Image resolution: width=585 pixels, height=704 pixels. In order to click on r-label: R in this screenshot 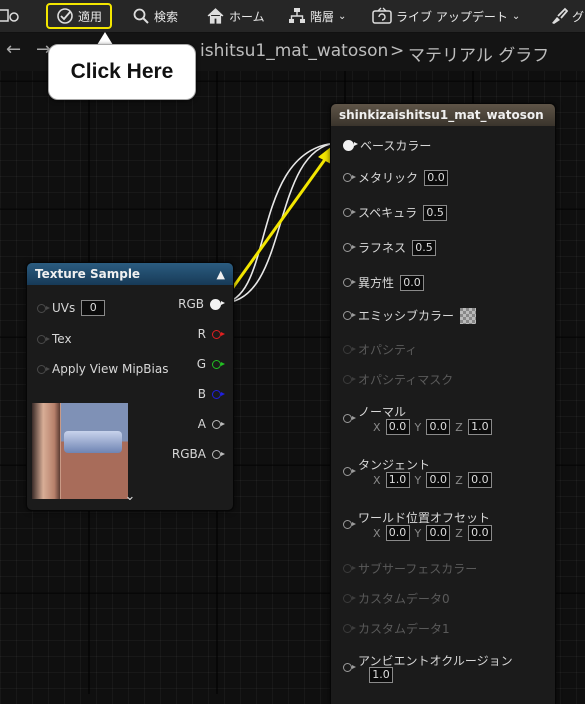, I will do `click(201, 334)`.